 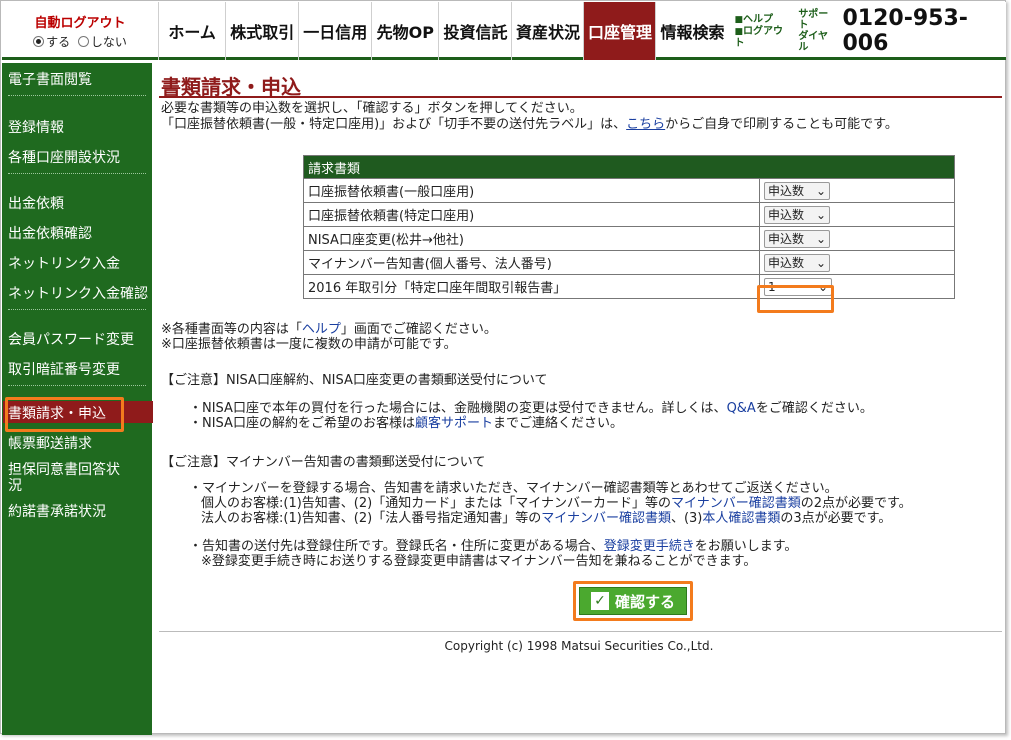 What do you see at coordinates (64, 469) in the screenshot?
I see `sidebar-item-collateral-consent: 担保同意書回答状` at bounding box center [64, 469].